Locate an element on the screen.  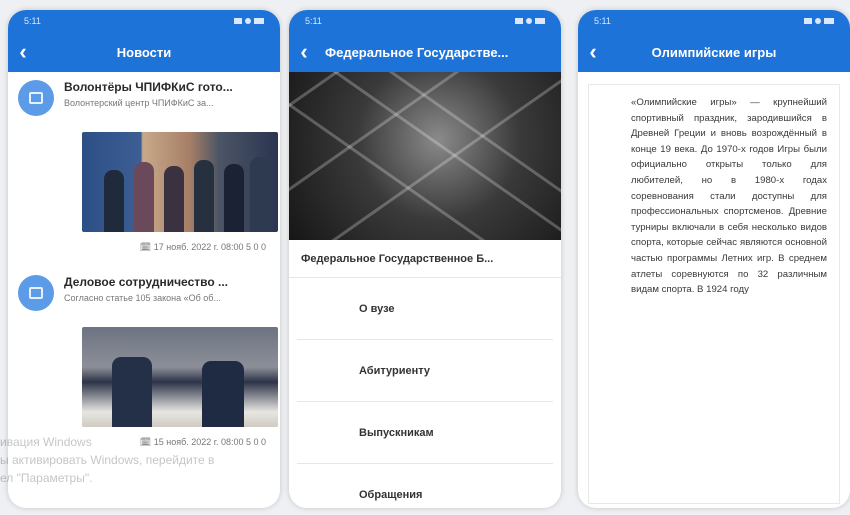
news-meta: 🗓 17 нояб. 2022 г. 08:00 5 0 0 is located at coordinates (202, 247).